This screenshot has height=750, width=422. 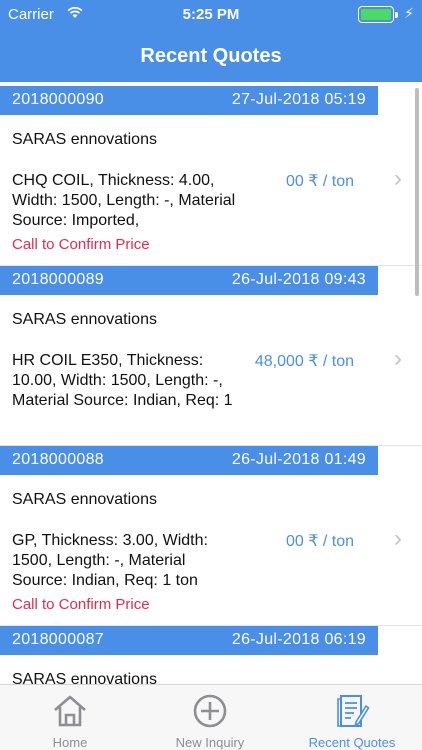 I want to click on tab-recent-quotes: Recent Quotes, so click(x=352, y=717).